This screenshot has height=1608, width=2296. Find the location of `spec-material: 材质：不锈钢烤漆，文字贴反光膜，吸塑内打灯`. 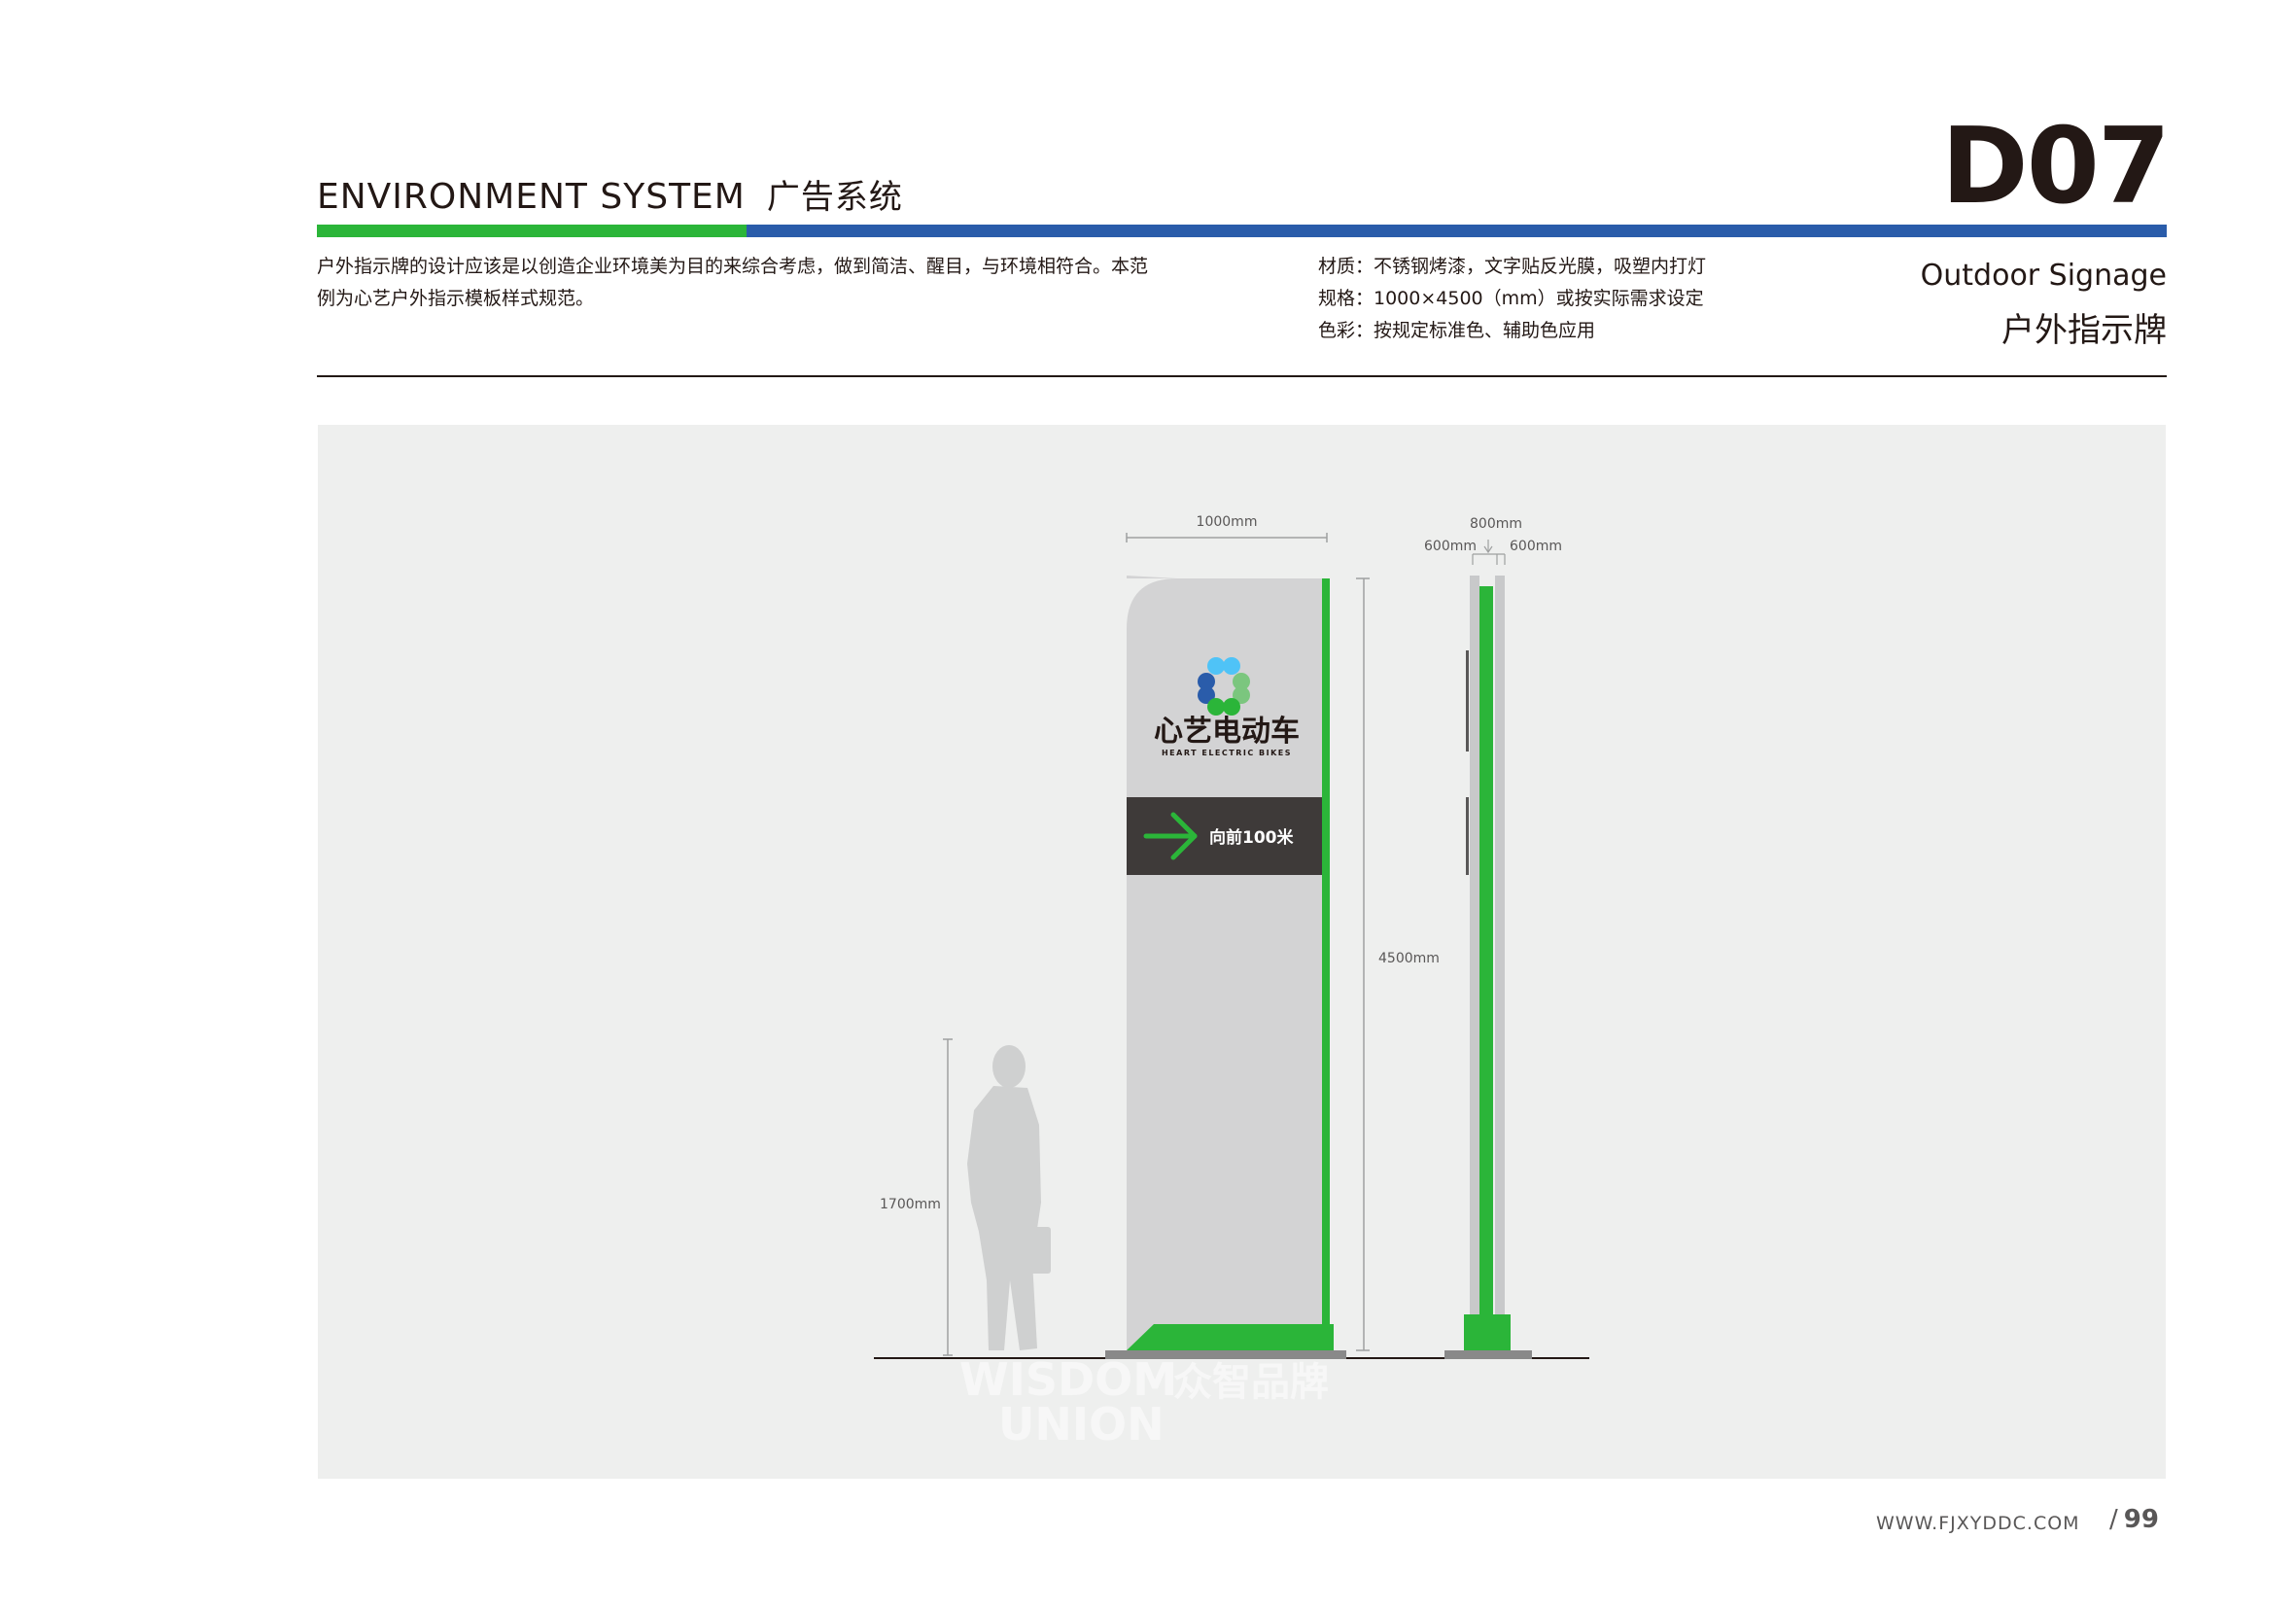

spec-material: 材质：不锈钢烤漆，文字贴反光膜，吸塑内打灯 is located at coordinates (1512, 266).